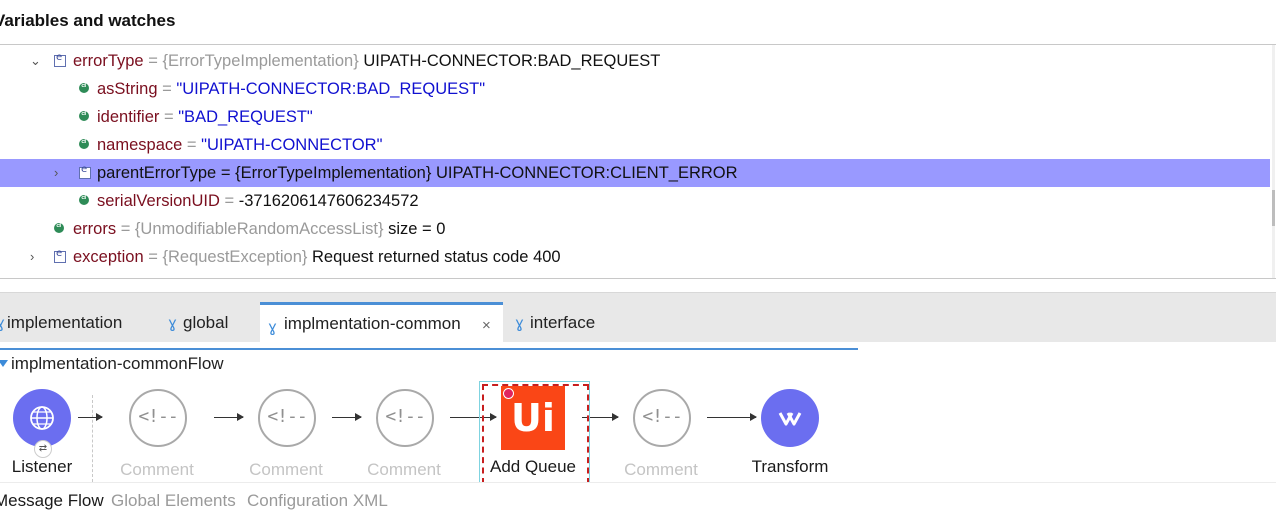  What do you see at coordinates (52, 501) in the screenshot?
I see `tab-message-flow: Message Flow` at bounding box center [52, 501].